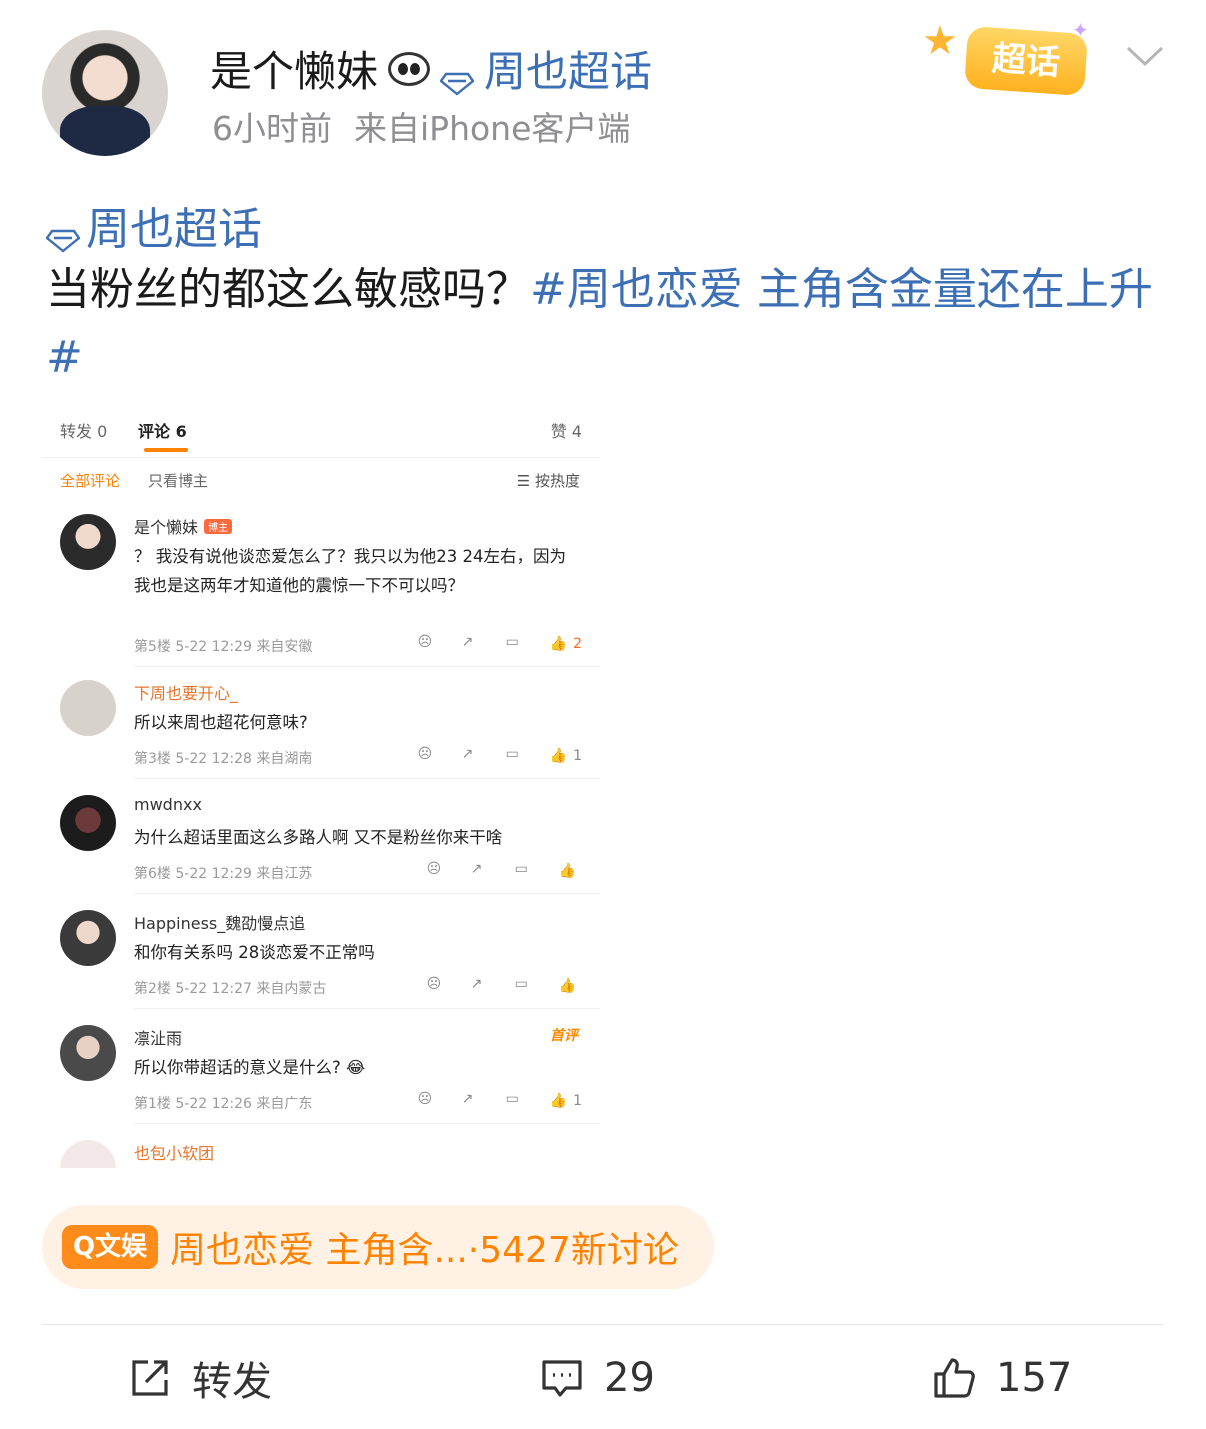 The height and width of the screenshot is (1429, 1206). Describe the element at coordinates (162, 431) in the screenshot. I see `tab-comments: 评论 6` at that location.